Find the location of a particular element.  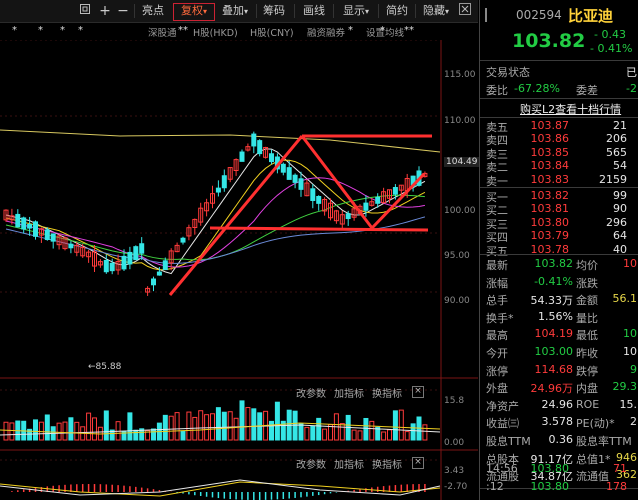

bid-volume: 296 is located at coordinates (616, 222).